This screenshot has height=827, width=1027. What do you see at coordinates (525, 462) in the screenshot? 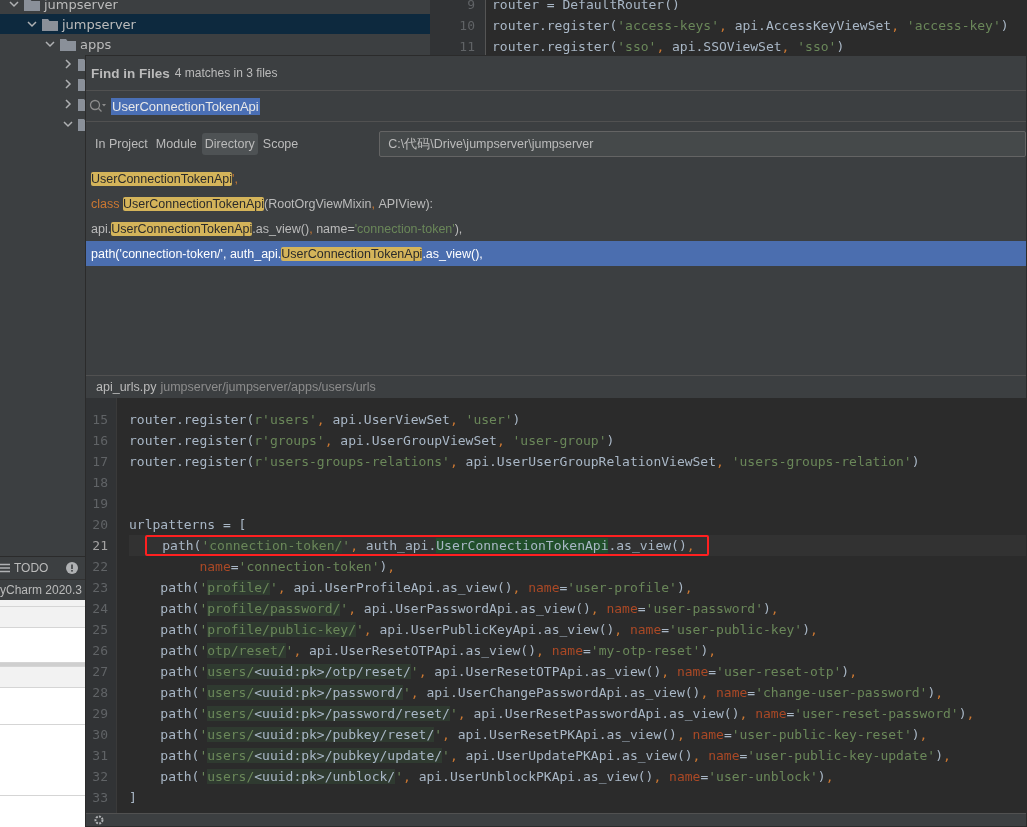
I see `code-line: router.register(r'users-groups-relations', api.UserUserGroupRelationViewSet, 'users-groups-relation')` at bounding box center [525, 462].